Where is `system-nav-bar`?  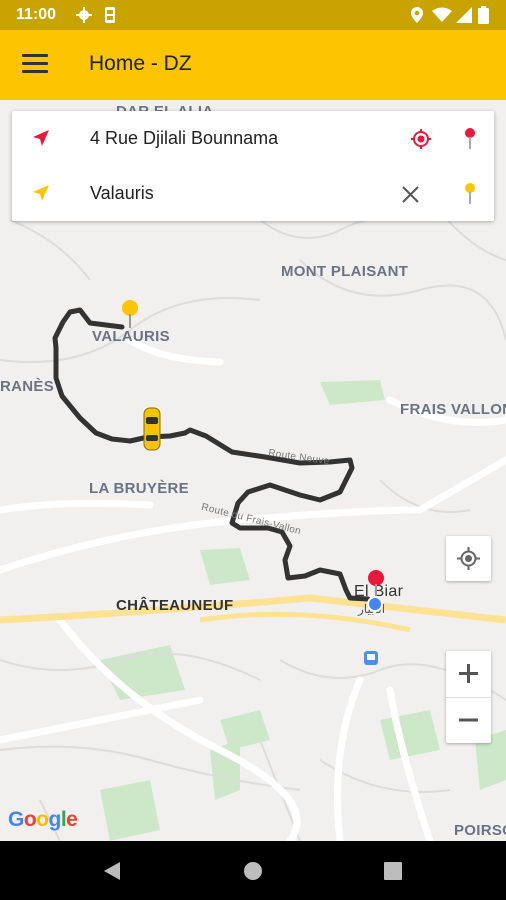
system-nav-bar is located at coordinates (253, 870).